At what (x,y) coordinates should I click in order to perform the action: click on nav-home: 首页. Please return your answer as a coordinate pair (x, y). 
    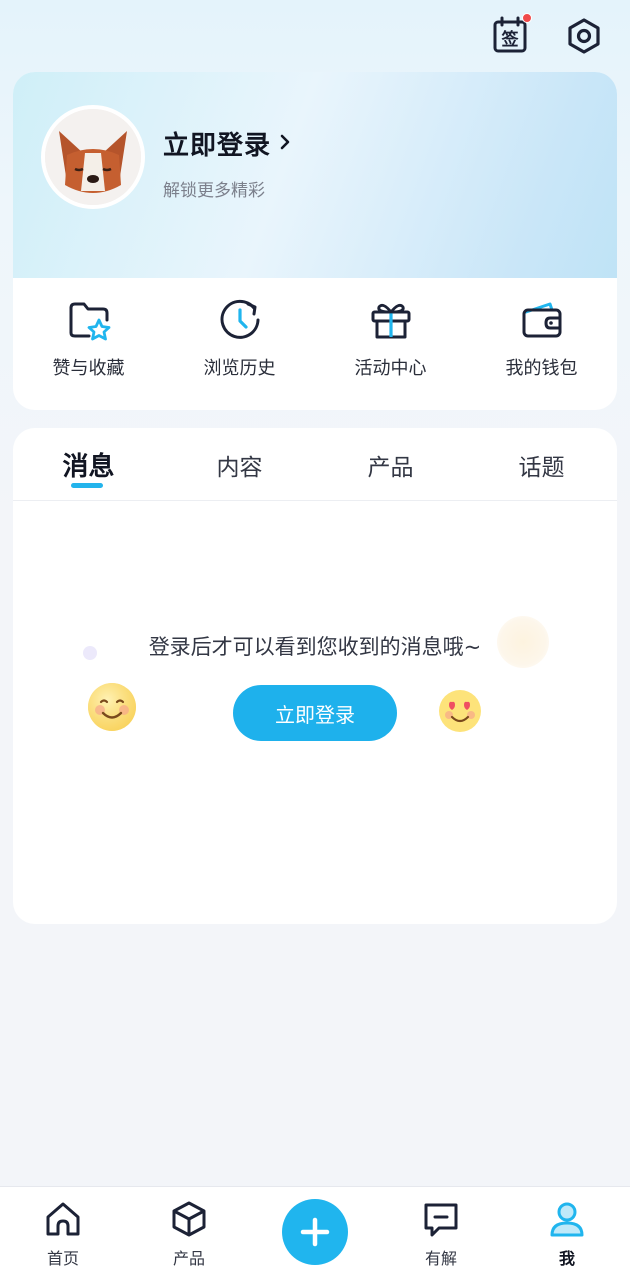
    Looking at the image, I should click on (63, 1234).